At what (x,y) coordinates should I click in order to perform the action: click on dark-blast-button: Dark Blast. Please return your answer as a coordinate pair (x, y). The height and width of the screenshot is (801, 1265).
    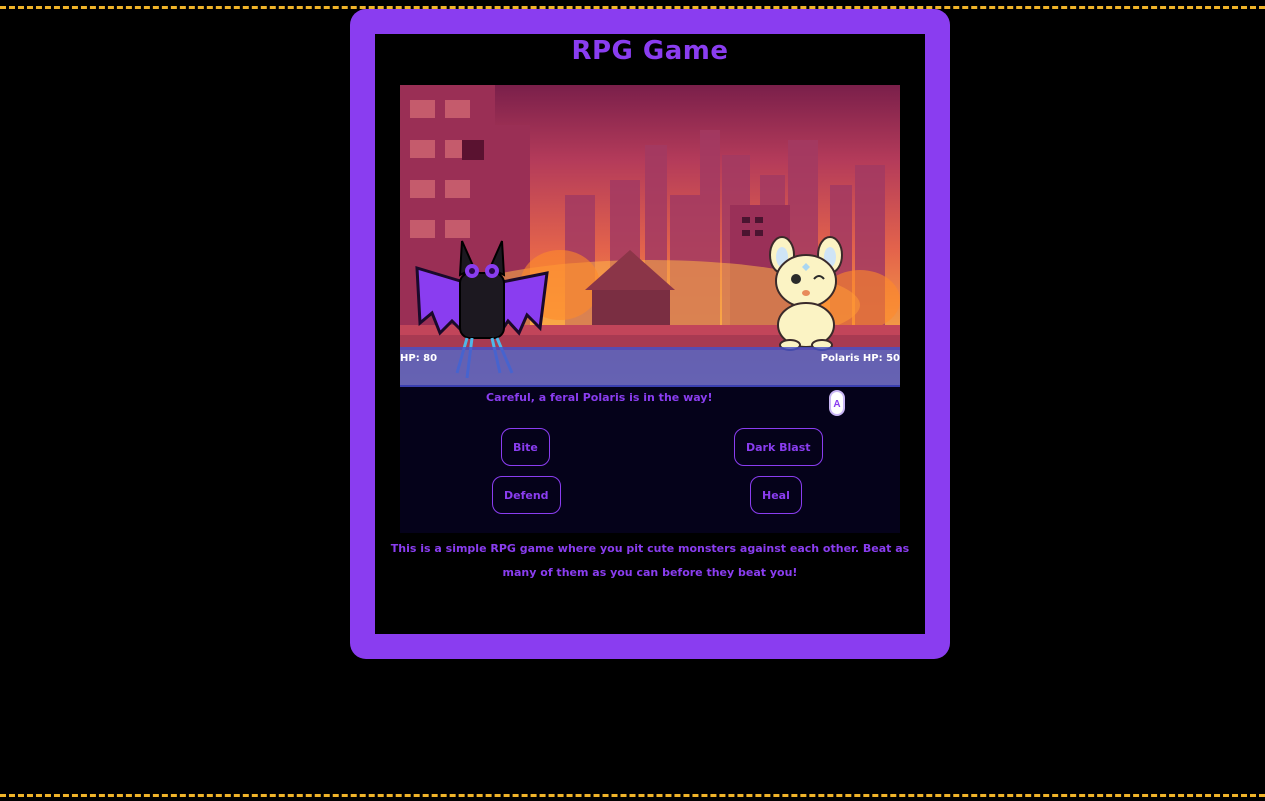
    Looking at the image, I should click on (778, 447).